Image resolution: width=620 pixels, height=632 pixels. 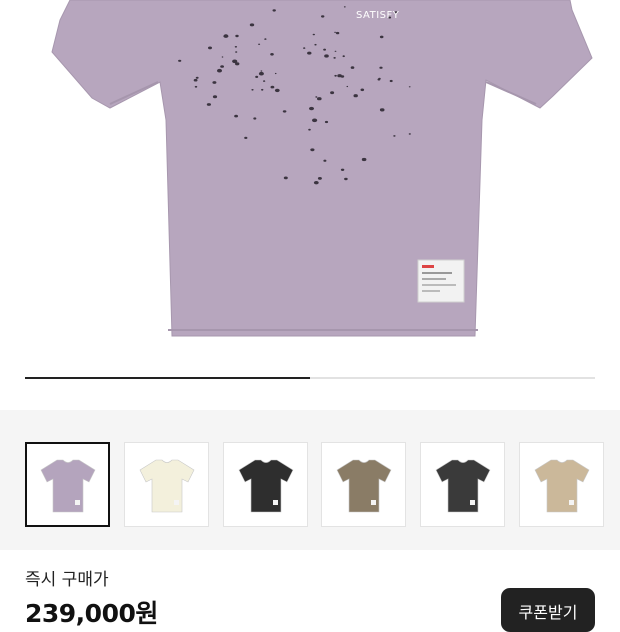 What do you see at coordinates (441, 281) in the screenshot?
I see `care-label-patch` at bounding box center [441, 281].